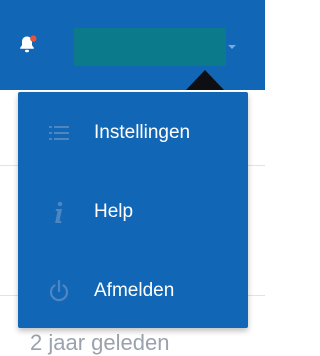 This screenshot has width=320, height=356. I want to click on user-menu-toggle, so click(150, 47).